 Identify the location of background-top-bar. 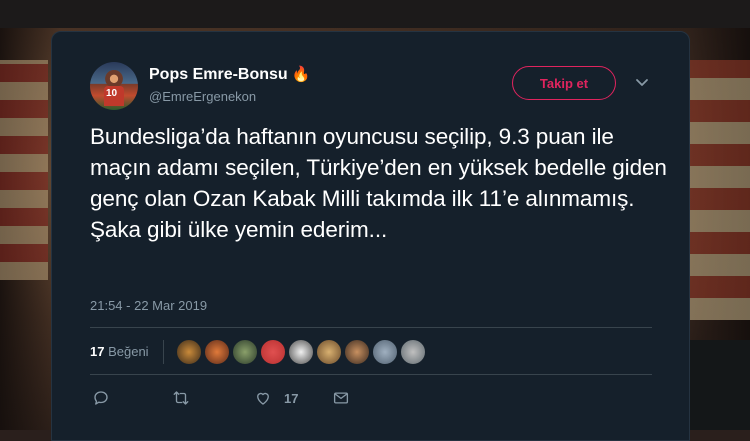
(375, 14).